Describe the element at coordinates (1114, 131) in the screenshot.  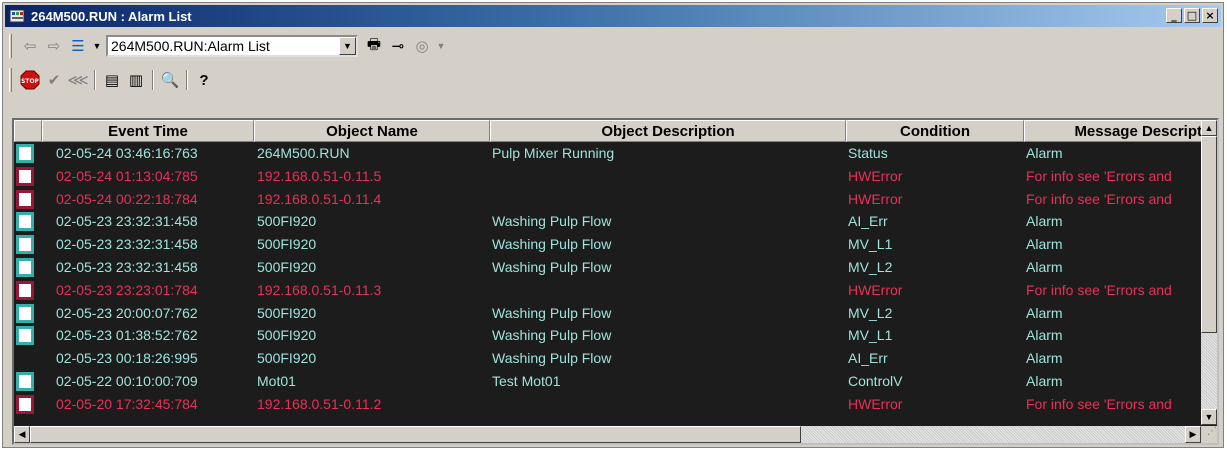
I see `column-header-message-description: Message Descript` at that location.